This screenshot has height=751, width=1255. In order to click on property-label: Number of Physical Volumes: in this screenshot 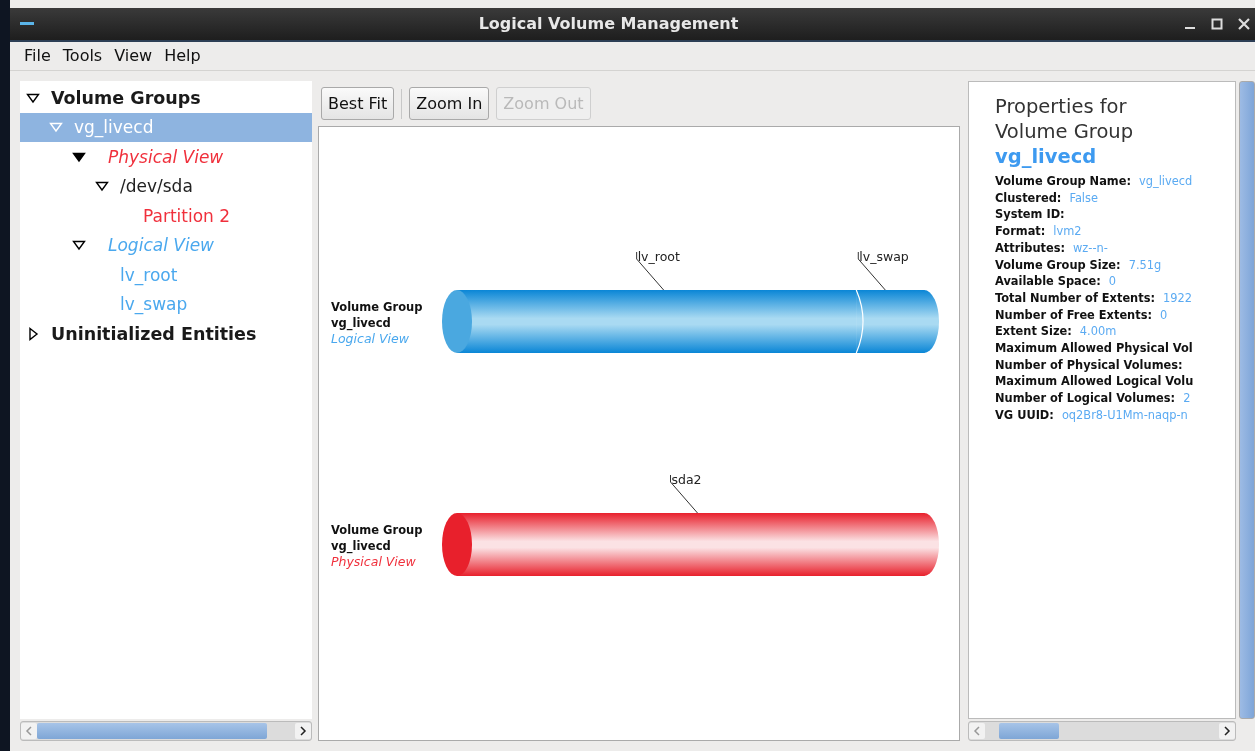, I will do `click(1089, 365)`.